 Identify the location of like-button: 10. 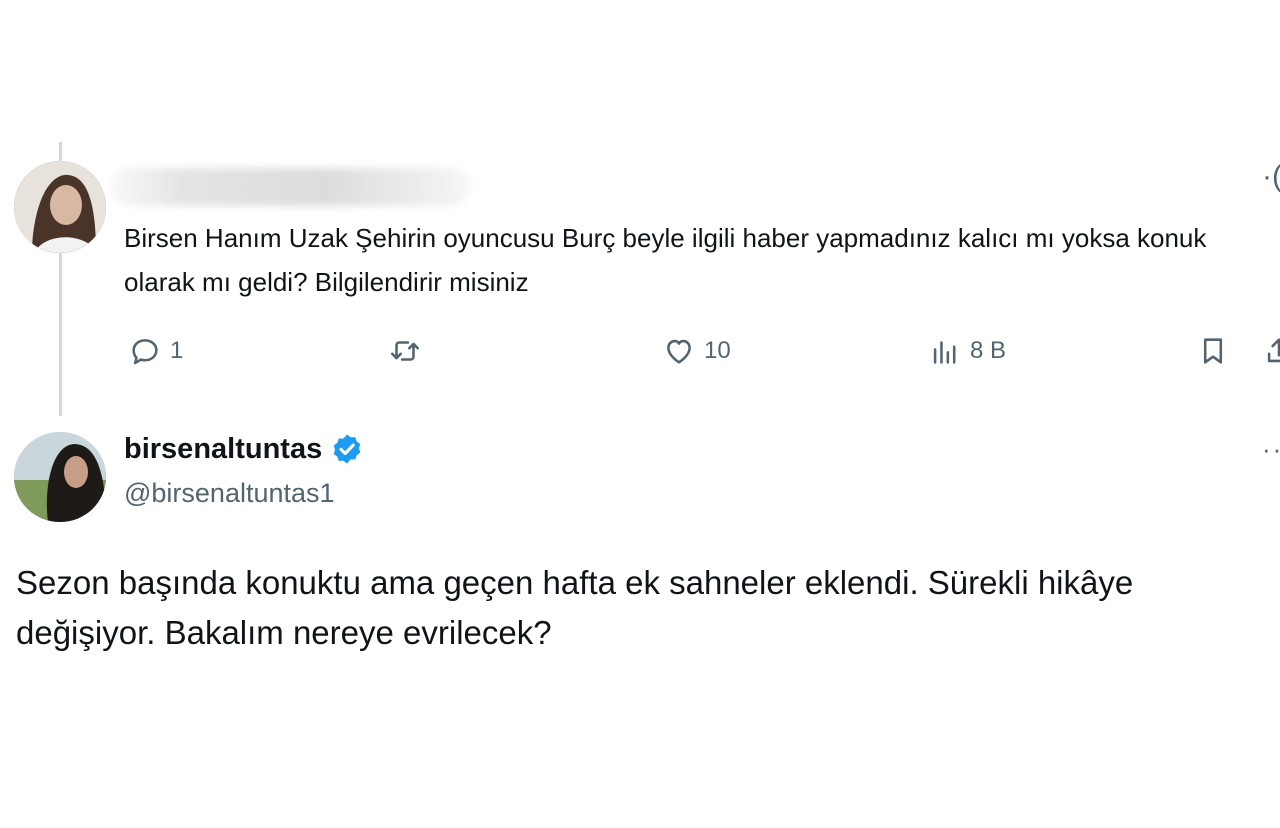
(696, 351).